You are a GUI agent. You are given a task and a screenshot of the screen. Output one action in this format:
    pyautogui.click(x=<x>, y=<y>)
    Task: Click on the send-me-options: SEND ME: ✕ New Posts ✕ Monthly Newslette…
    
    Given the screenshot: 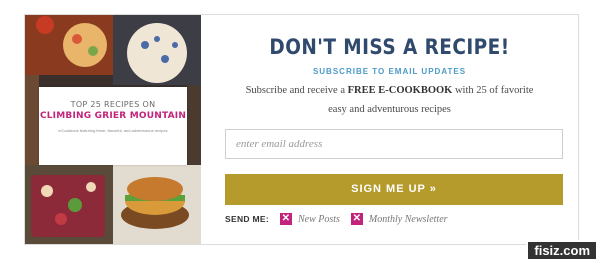 What is the action you would take?
    pyautogui.click(x=336, y=219)
    